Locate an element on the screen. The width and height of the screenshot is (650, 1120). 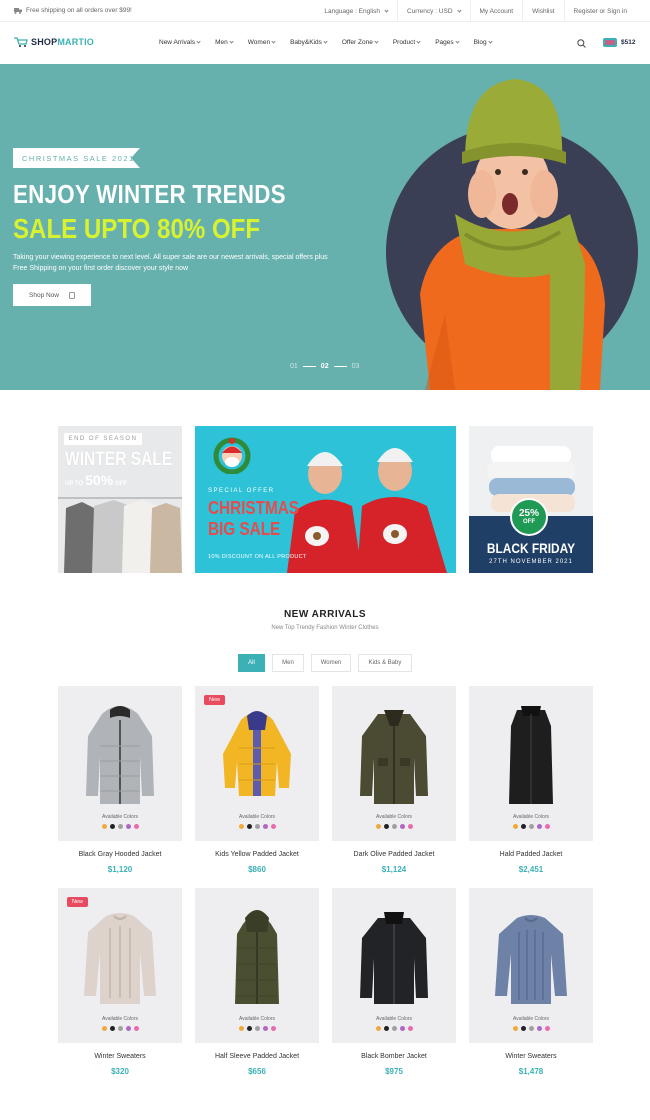
nav-item-baby-kids: Baby&Kids is located at coordinates (309, 42).